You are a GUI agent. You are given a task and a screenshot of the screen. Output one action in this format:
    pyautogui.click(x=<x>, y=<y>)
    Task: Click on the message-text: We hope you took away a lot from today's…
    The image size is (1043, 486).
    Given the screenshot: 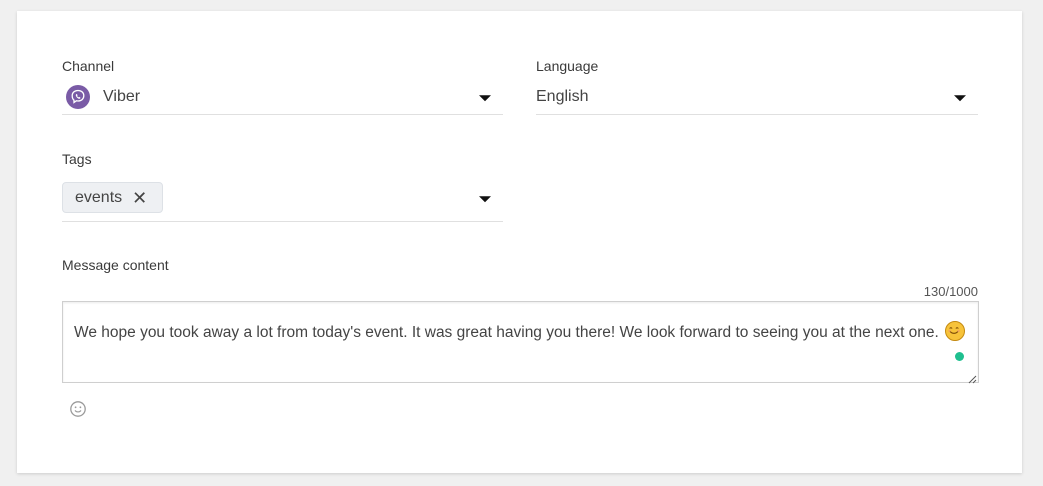 What is the action you would take?
    pyautogui.click(x=520, y=331)
    